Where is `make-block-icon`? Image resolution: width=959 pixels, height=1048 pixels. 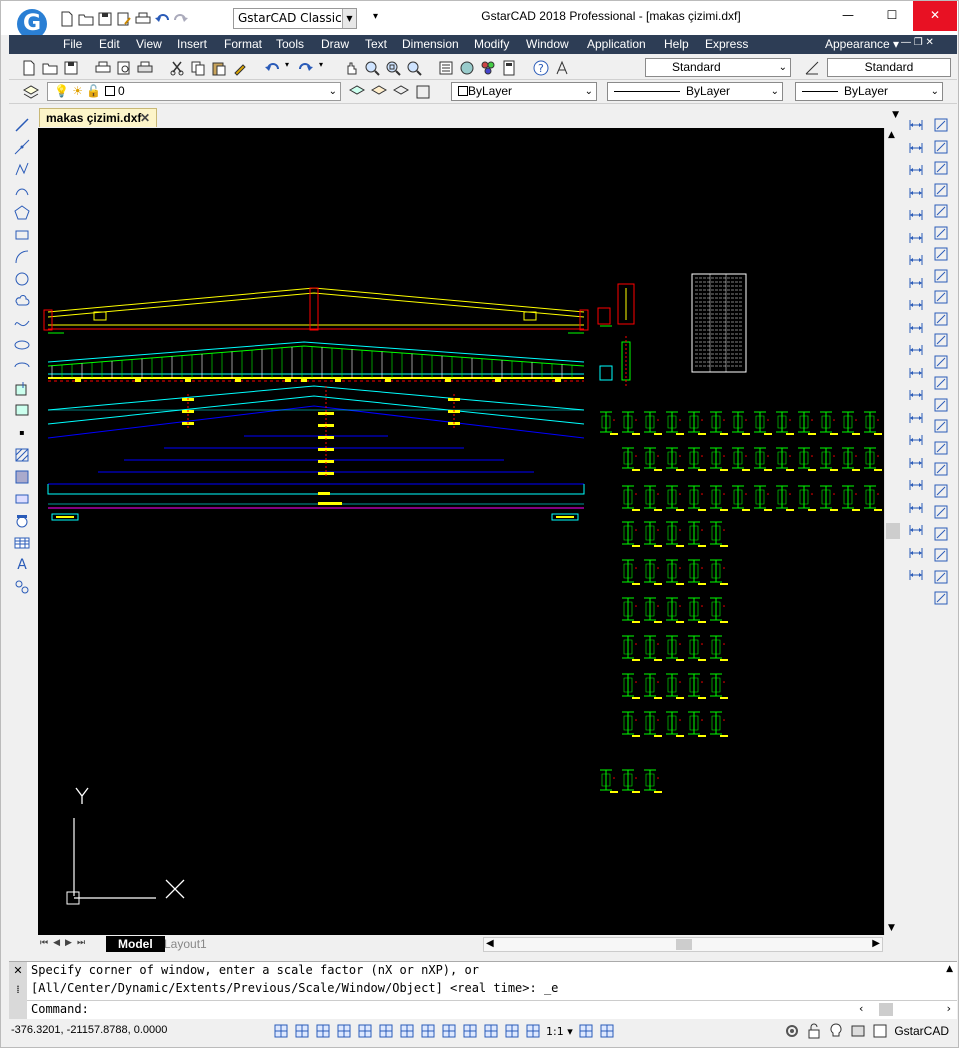
make-block-icon is located at coordinates (22, 411).